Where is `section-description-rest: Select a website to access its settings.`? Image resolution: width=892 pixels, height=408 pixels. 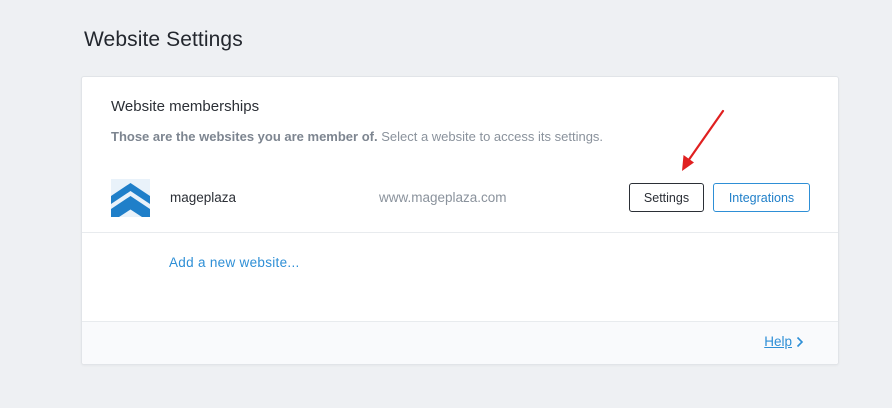 section-description-rest: Select a website to access its settings. is located at coordinates (490, 136).